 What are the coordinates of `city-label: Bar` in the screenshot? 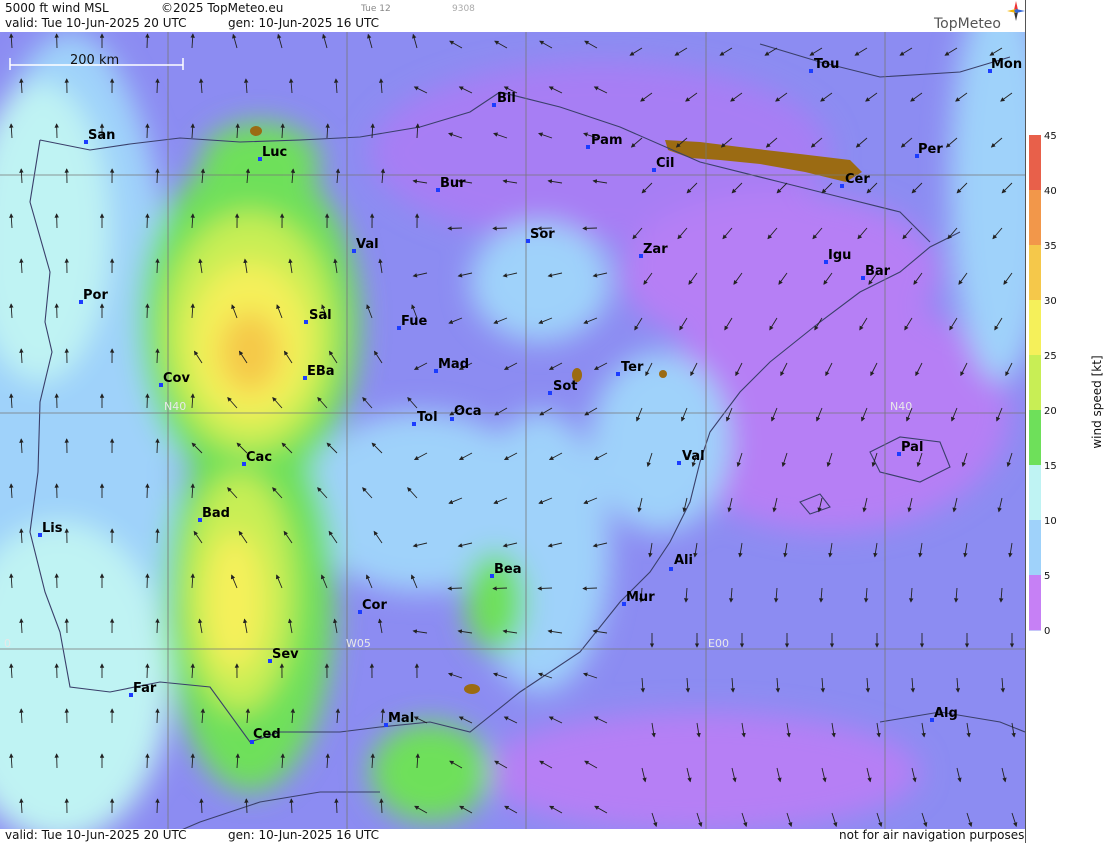 It's located at (878, 271).